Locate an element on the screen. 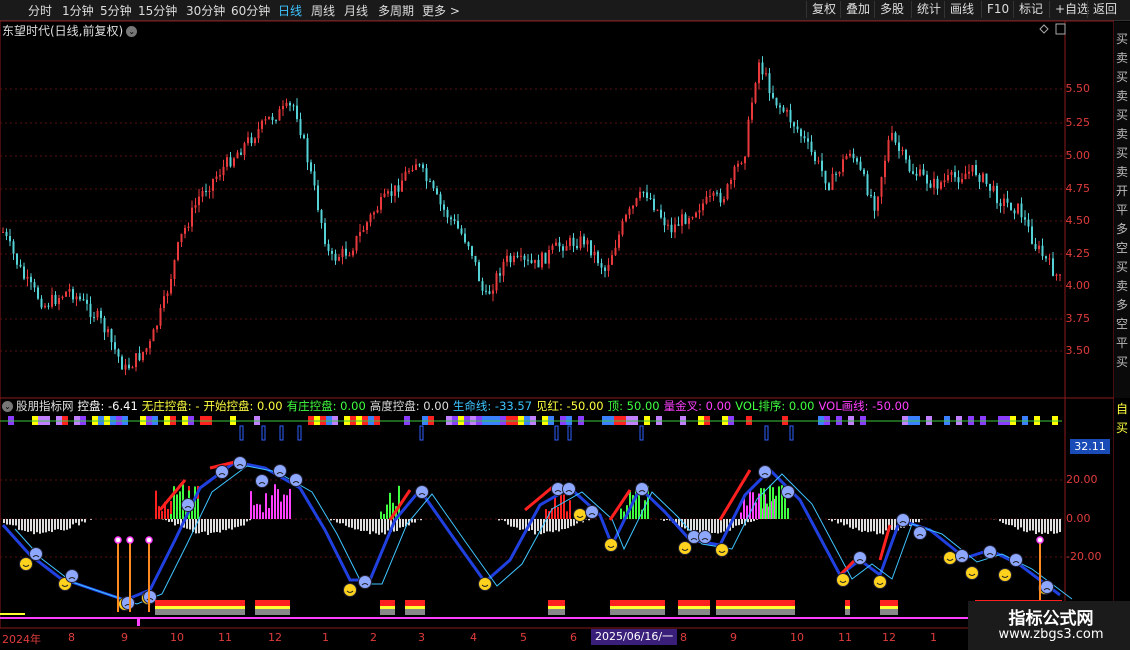 Image resolution: width=1130 pixels, height=650 pixels. diamond-icon is located at coordinates (1044, 29).